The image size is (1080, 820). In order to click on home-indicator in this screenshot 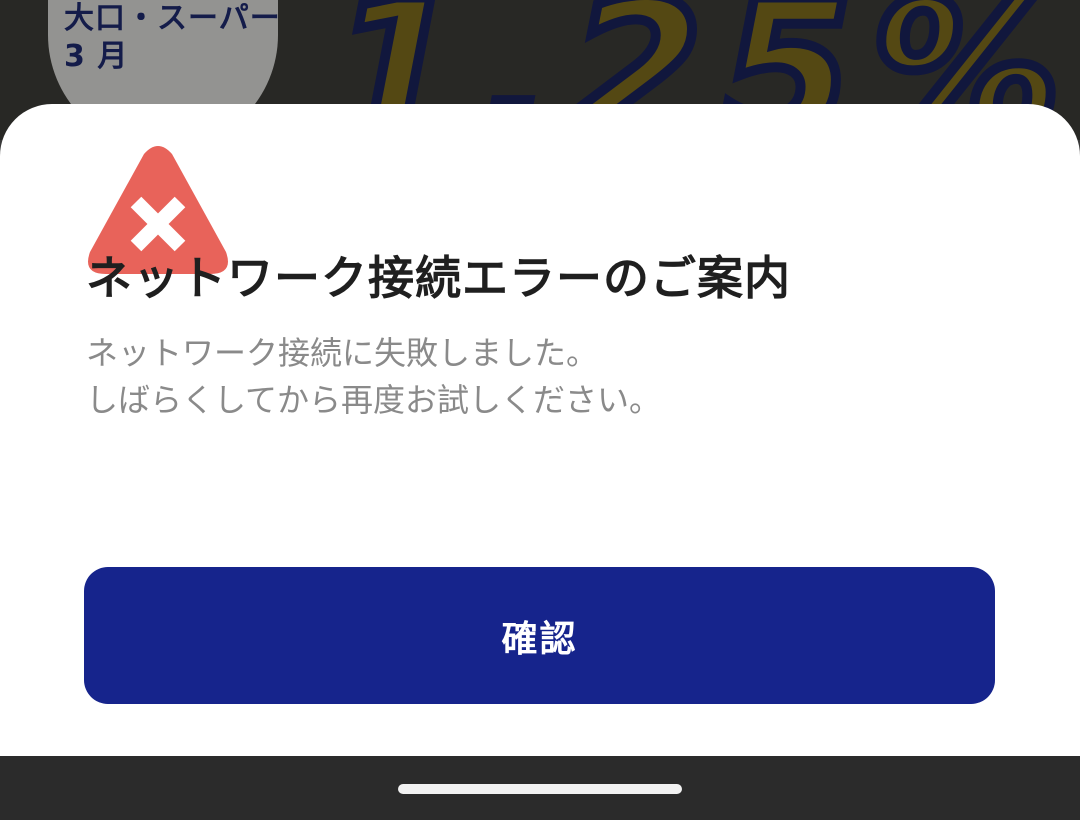, I will do `click(540, 789)`.